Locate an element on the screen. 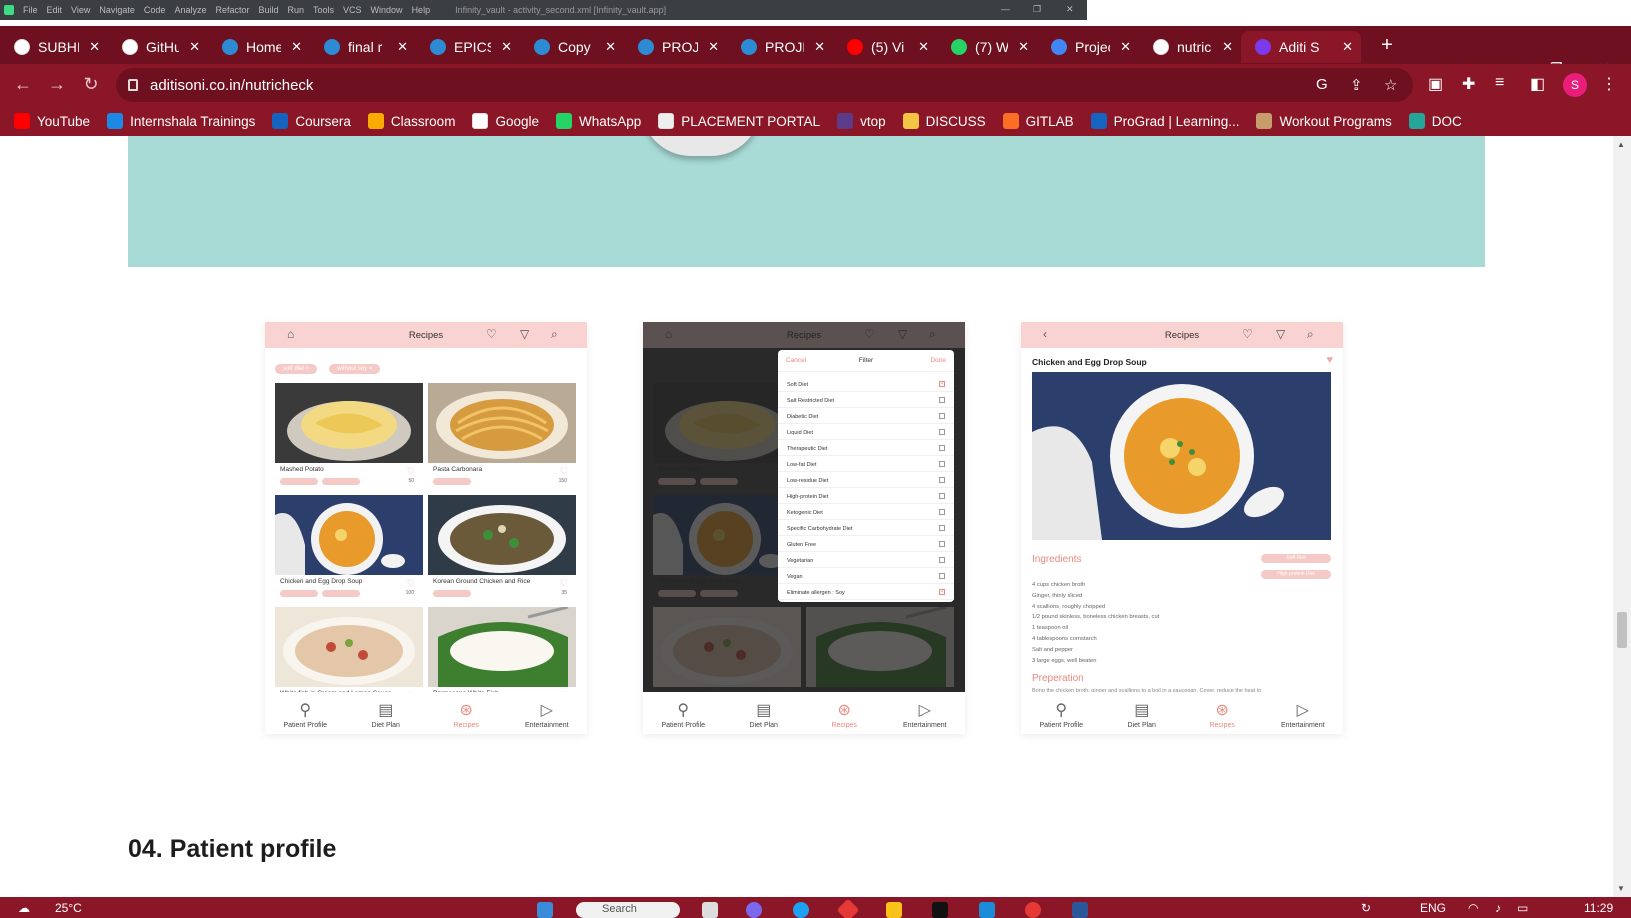  recipe-photo is located at coordinates (349, 423).